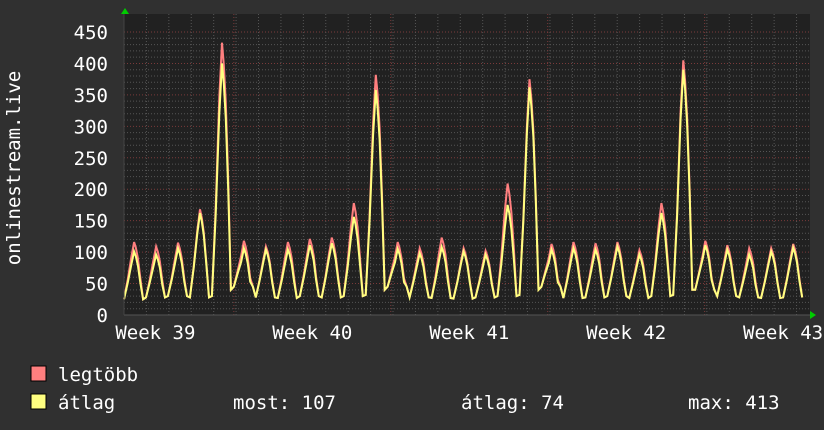 The width and height of the screenshot is (824, 430). What do you see at coordinates (91, 96) in the screenshot?
I see `y-tick-label: 350` at bounding box center [91, 96].